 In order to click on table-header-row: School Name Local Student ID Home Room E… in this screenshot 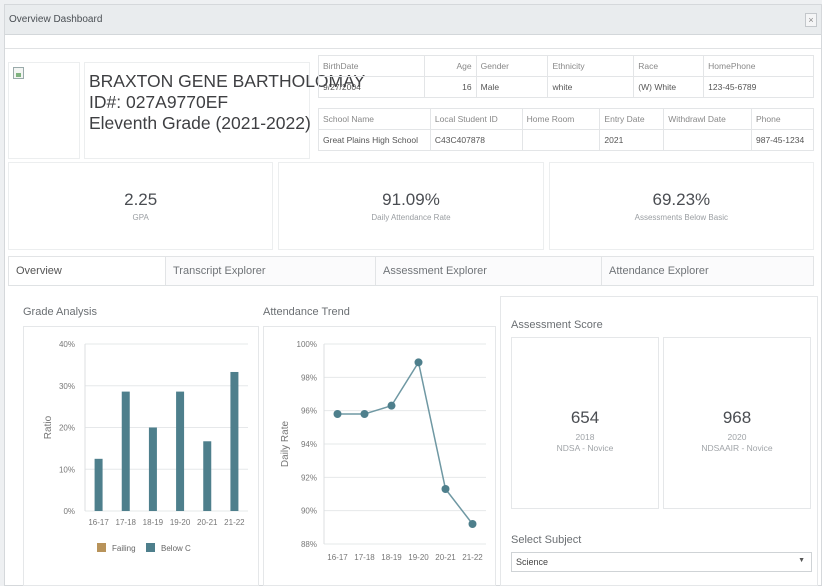, I will do `click(566, 119)`.